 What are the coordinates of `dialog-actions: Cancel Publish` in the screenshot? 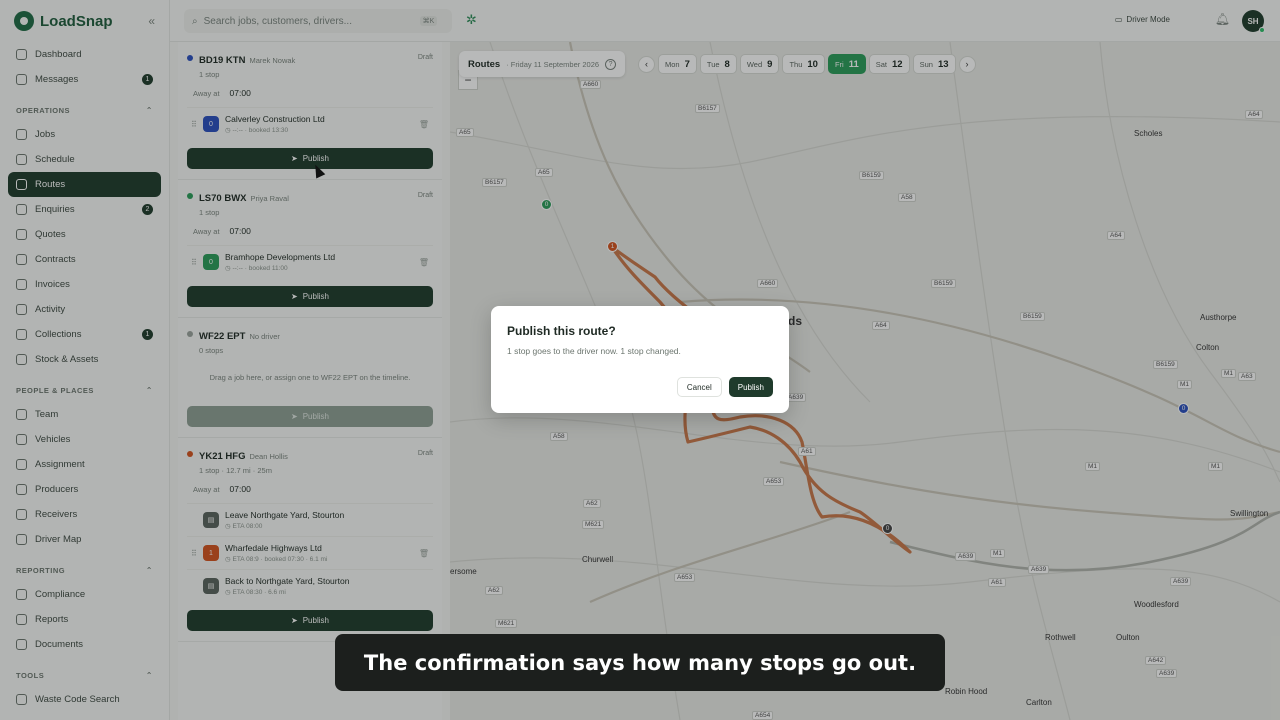 It's located at (724, 387).